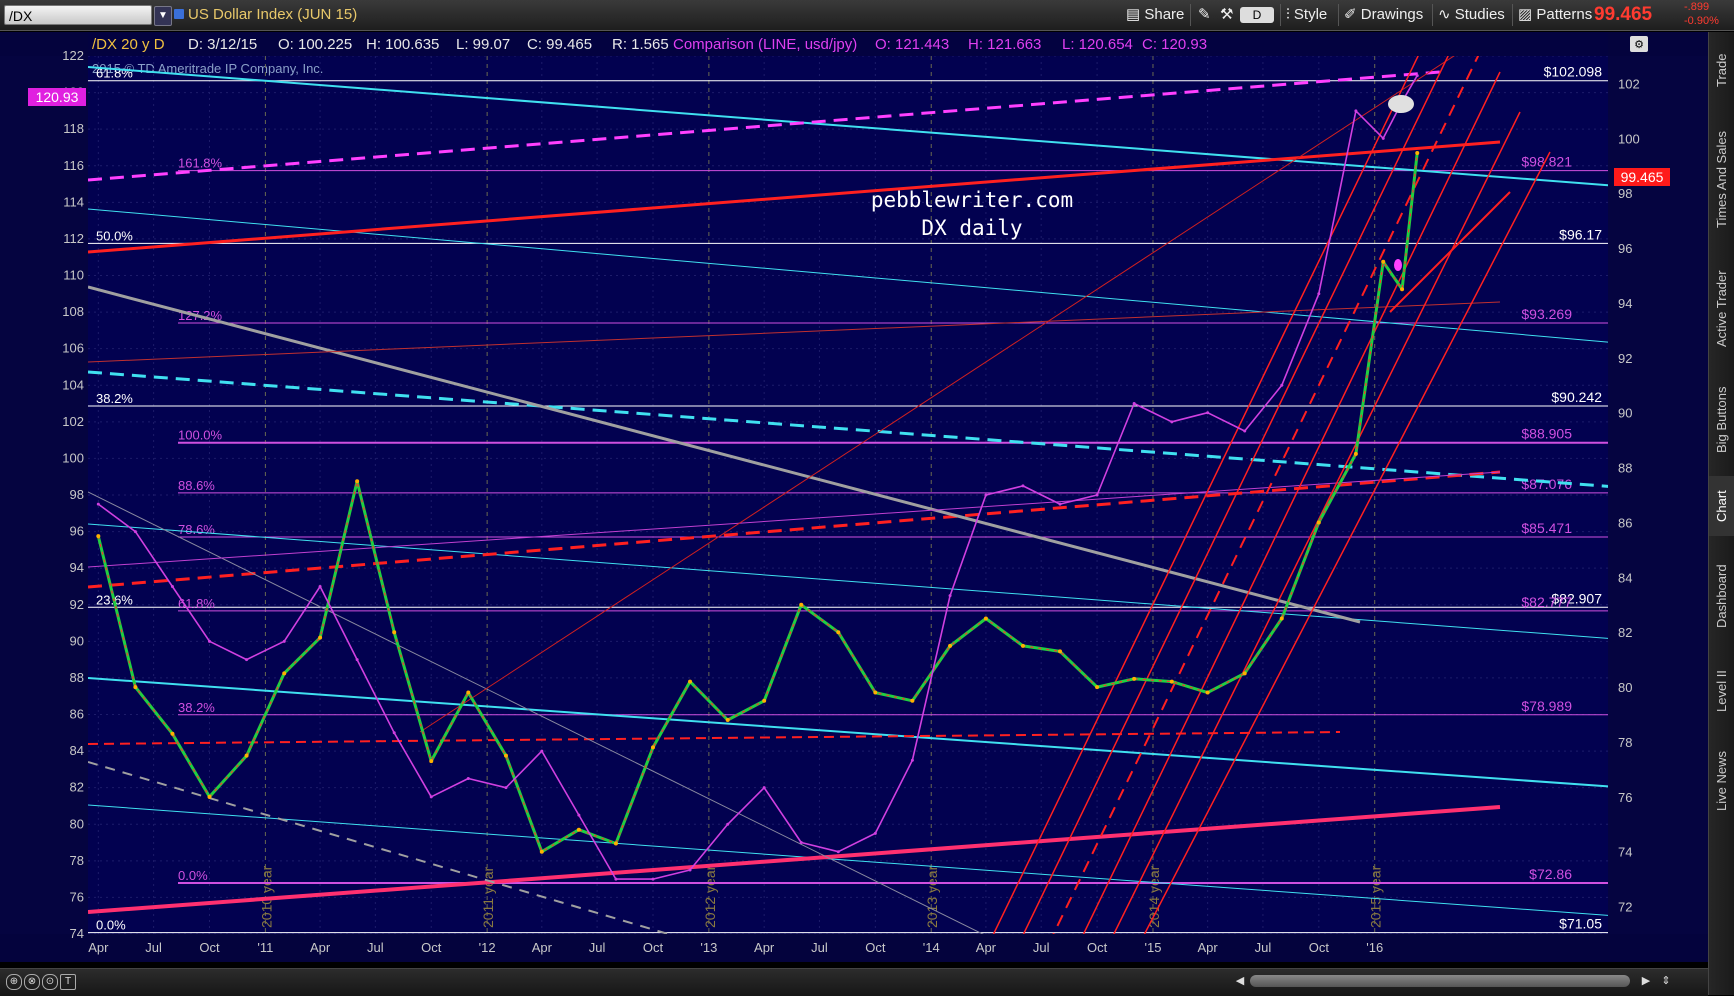 The width and height of the screenshot is (1734, 996). Describe the element at coordinates (931, 947) in the screenshot. I see `x-tick-label: '14` at that location.